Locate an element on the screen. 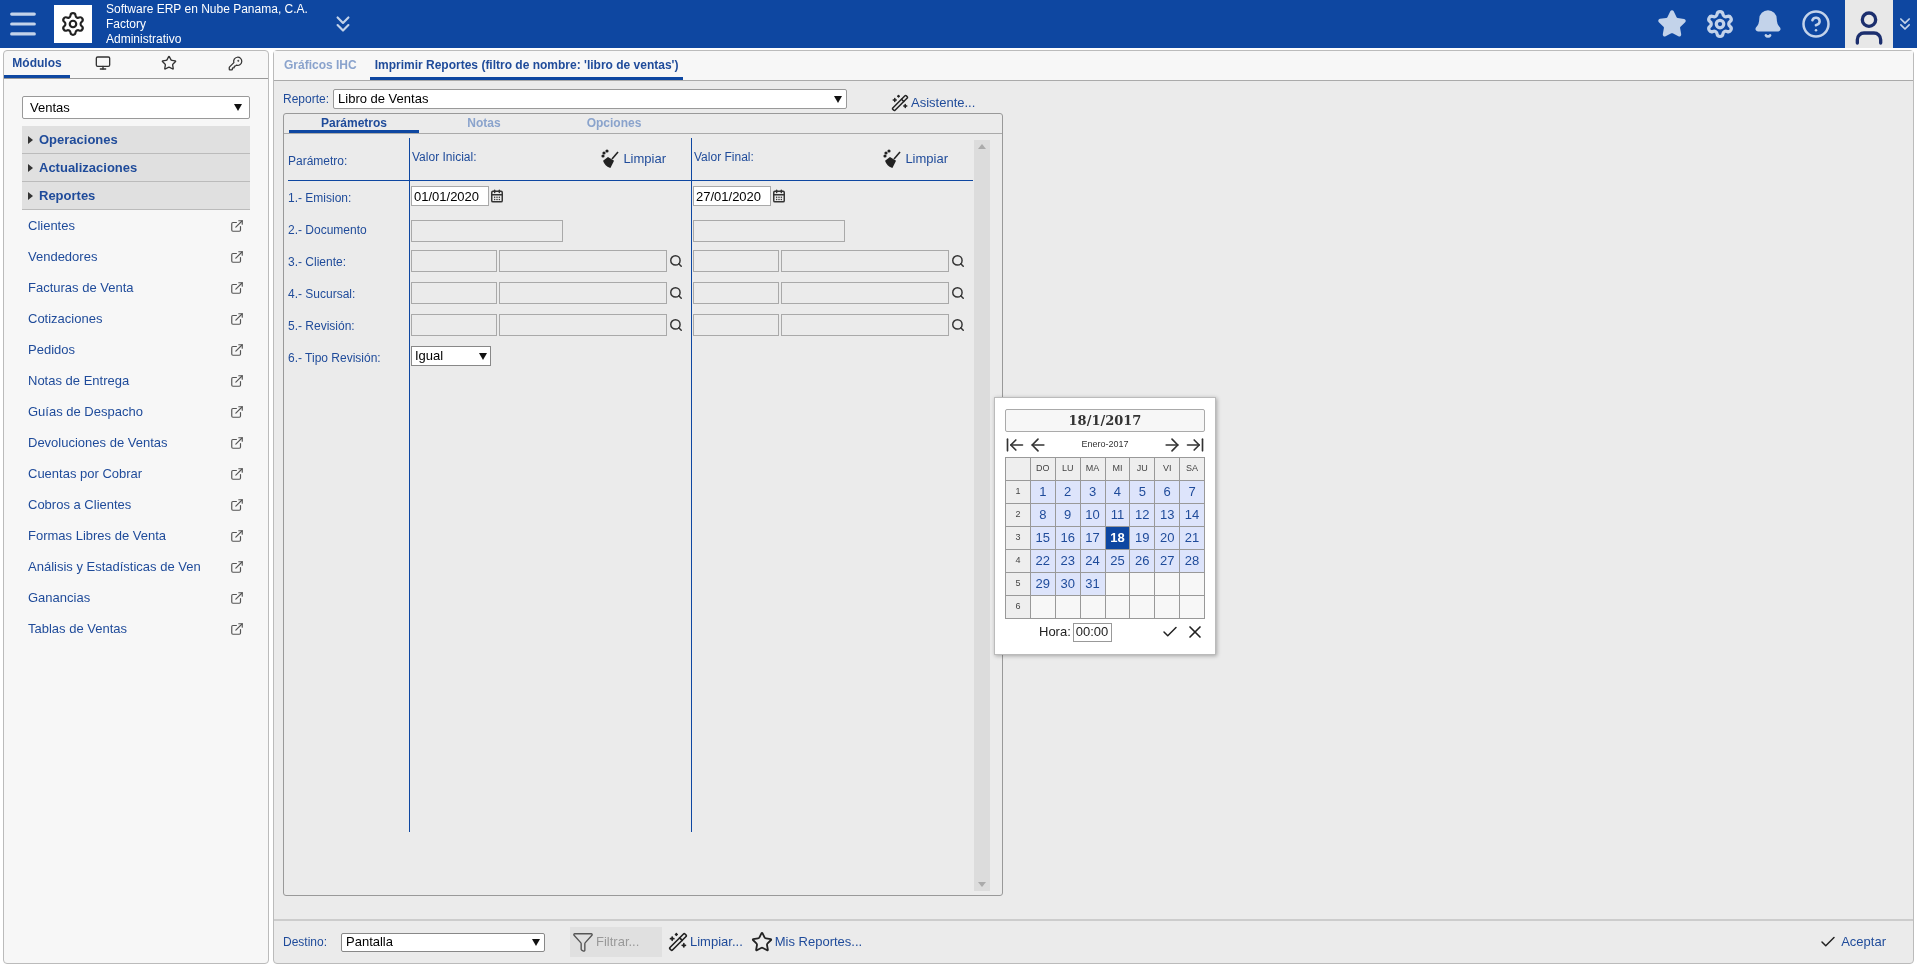  day-cell: 20 is located at coordinates (1168, 538).